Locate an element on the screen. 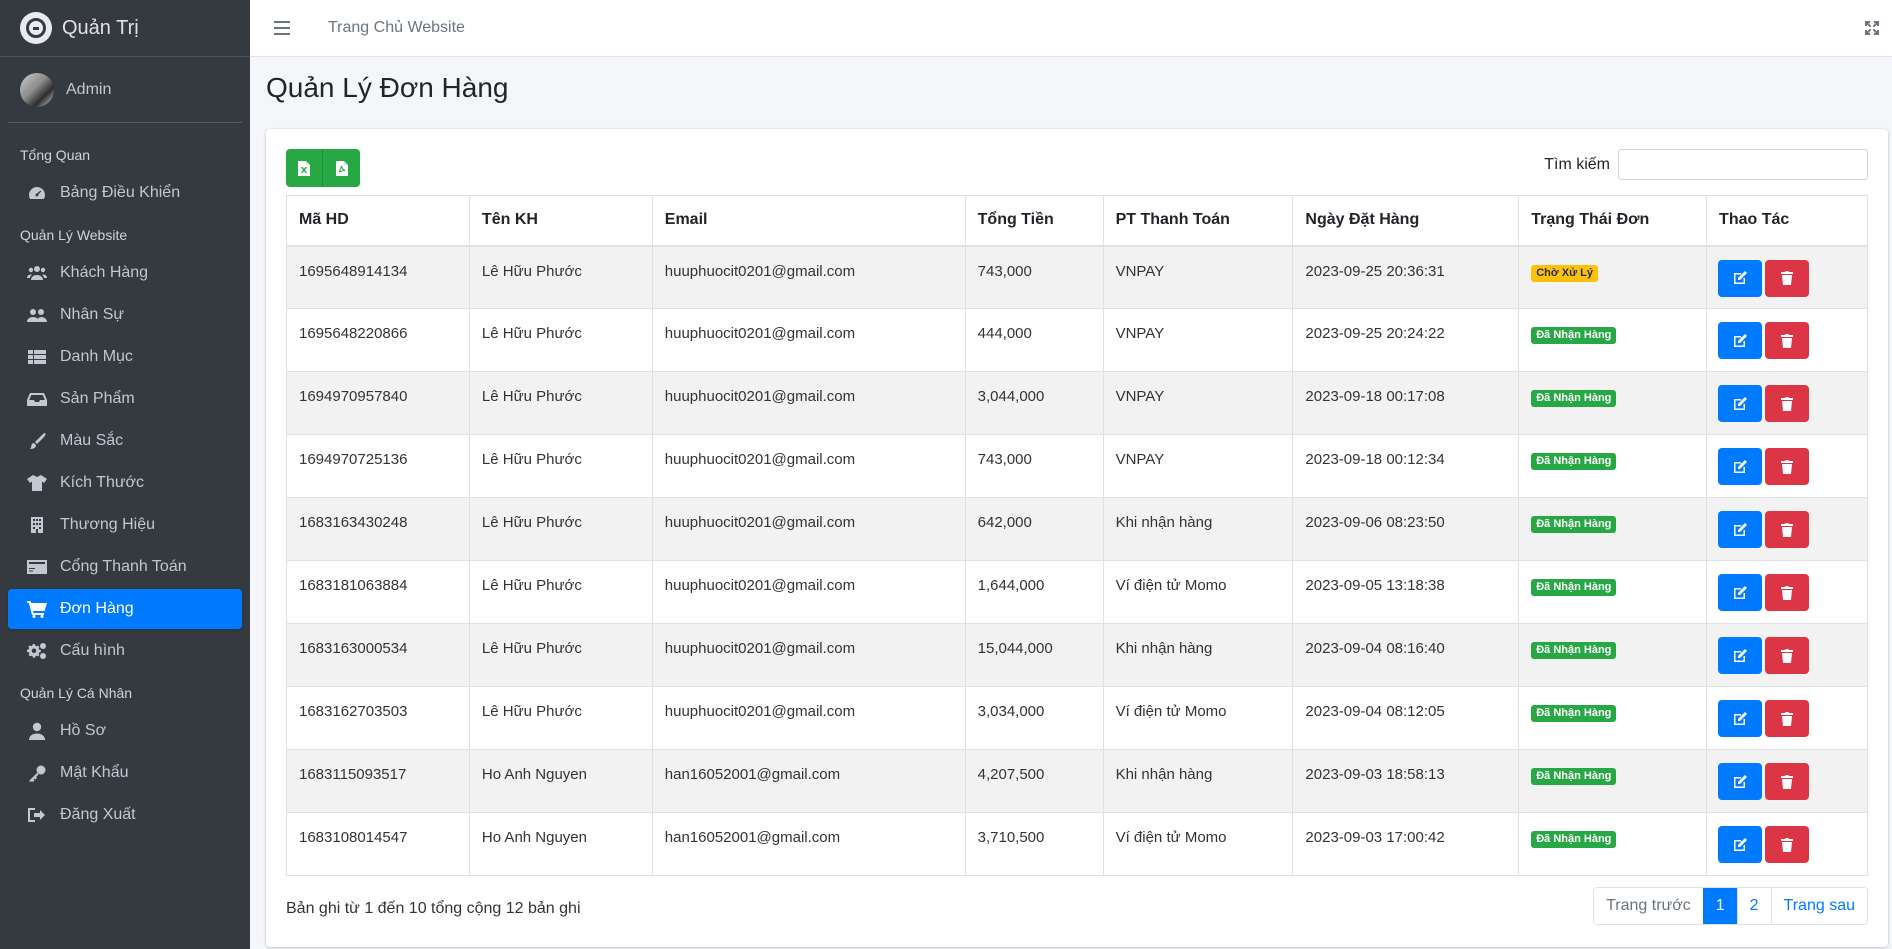  column-header: Tổng Tiền is located at coordinates (1034, 221).